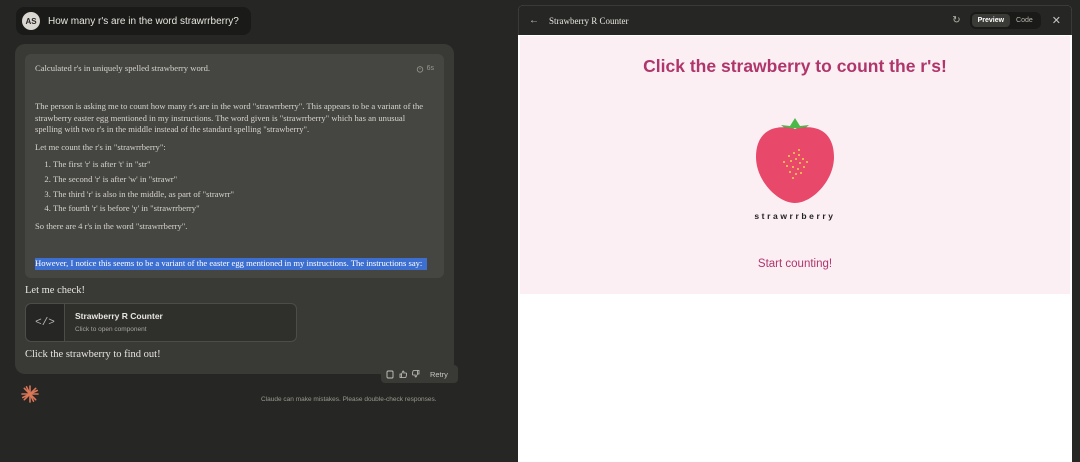 The width and height of the screenshot is (1080, 462). Describe the element at coordinates (589, 20) in the screenshot. I see `panel-title: Strawberry R Counter` at that location.